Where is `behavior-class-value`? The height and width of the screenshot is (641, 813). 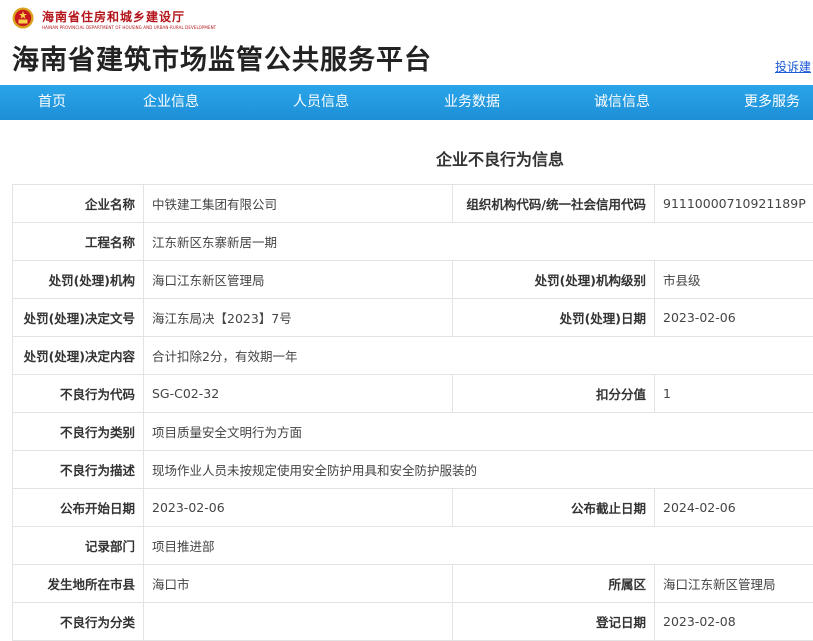 behavior-class-value is located at coordinates (298, 622).